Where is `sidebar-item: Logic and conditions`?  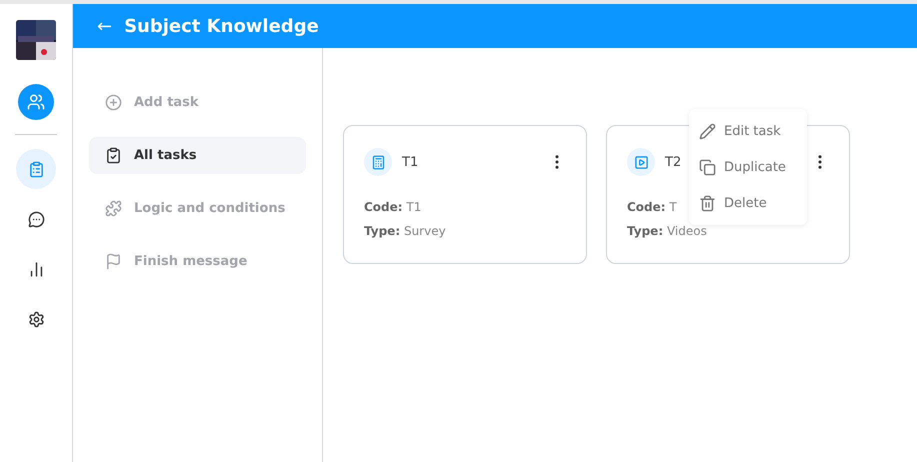
sidebar-item: Logic and conditions is located at coordinates (197, 208).